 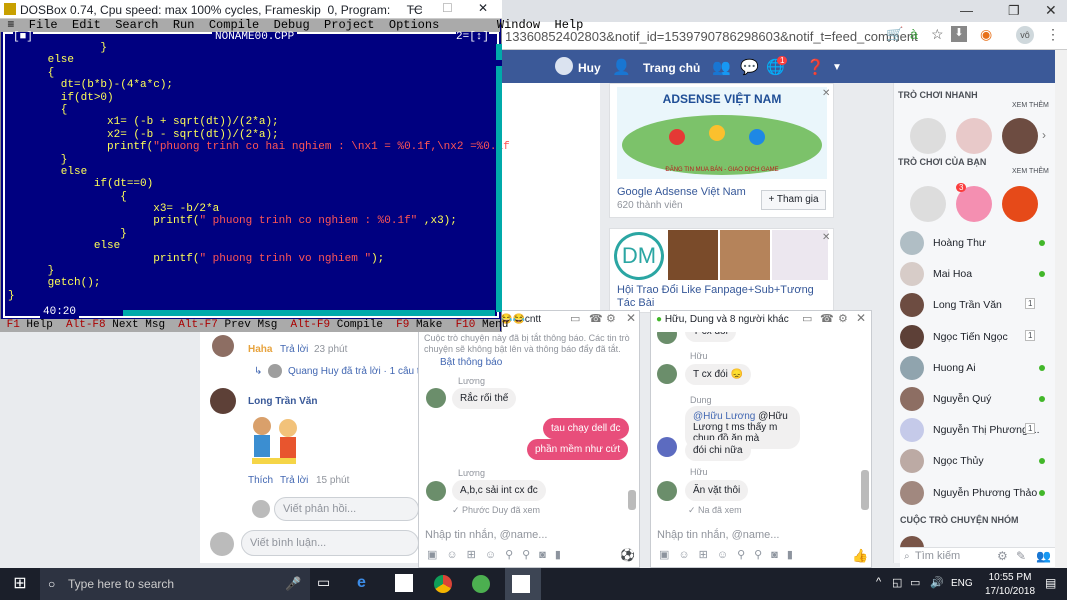 I want to click on code-line: x1= (-b + sqrt(dt))/(2*a);, so click(x=252, y=122).